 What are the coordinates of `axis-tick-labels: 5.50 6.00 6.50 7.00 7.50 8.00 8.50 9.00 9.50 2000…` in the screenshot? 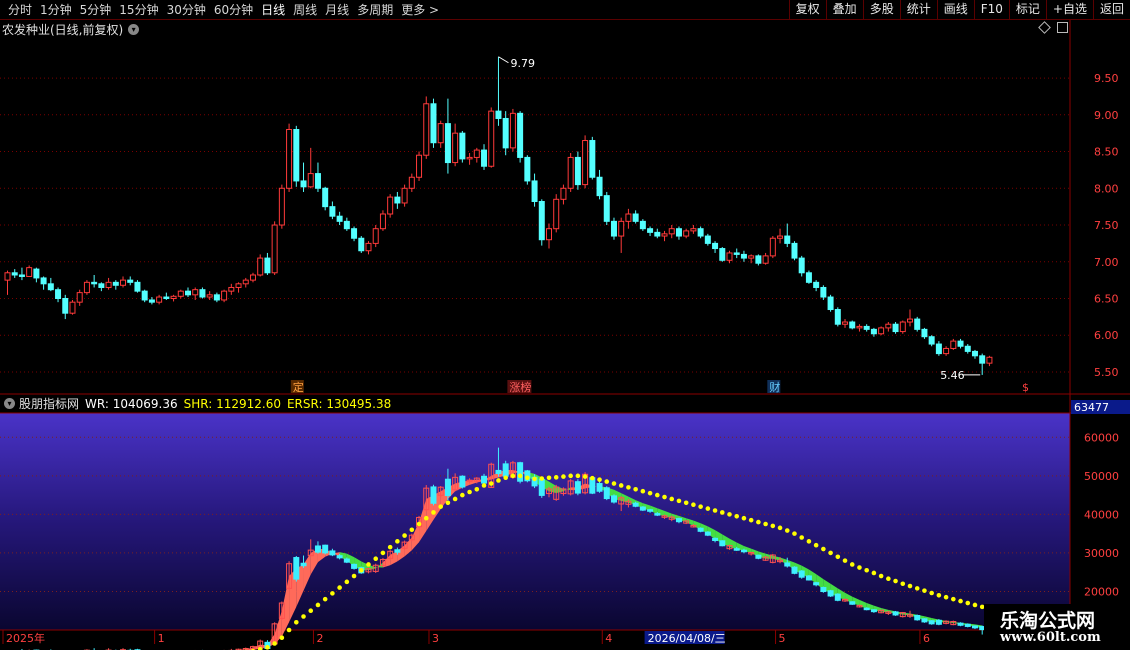 It's located at (1101, 335).